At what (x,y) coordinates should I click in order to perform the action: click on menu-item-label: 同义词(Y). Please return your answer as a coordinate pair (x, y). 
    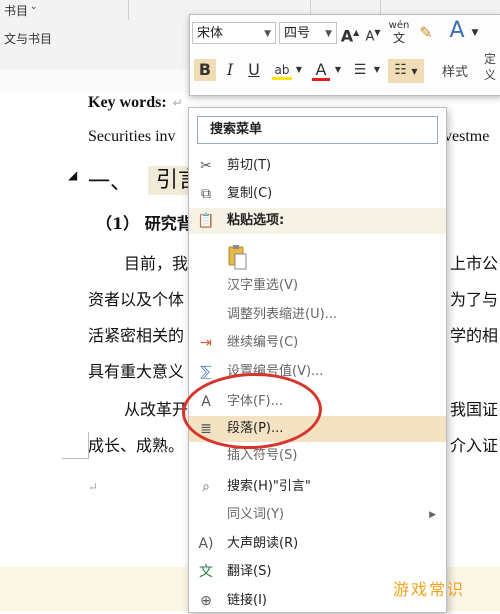
    Looking at the image, I should click on (256, 514).